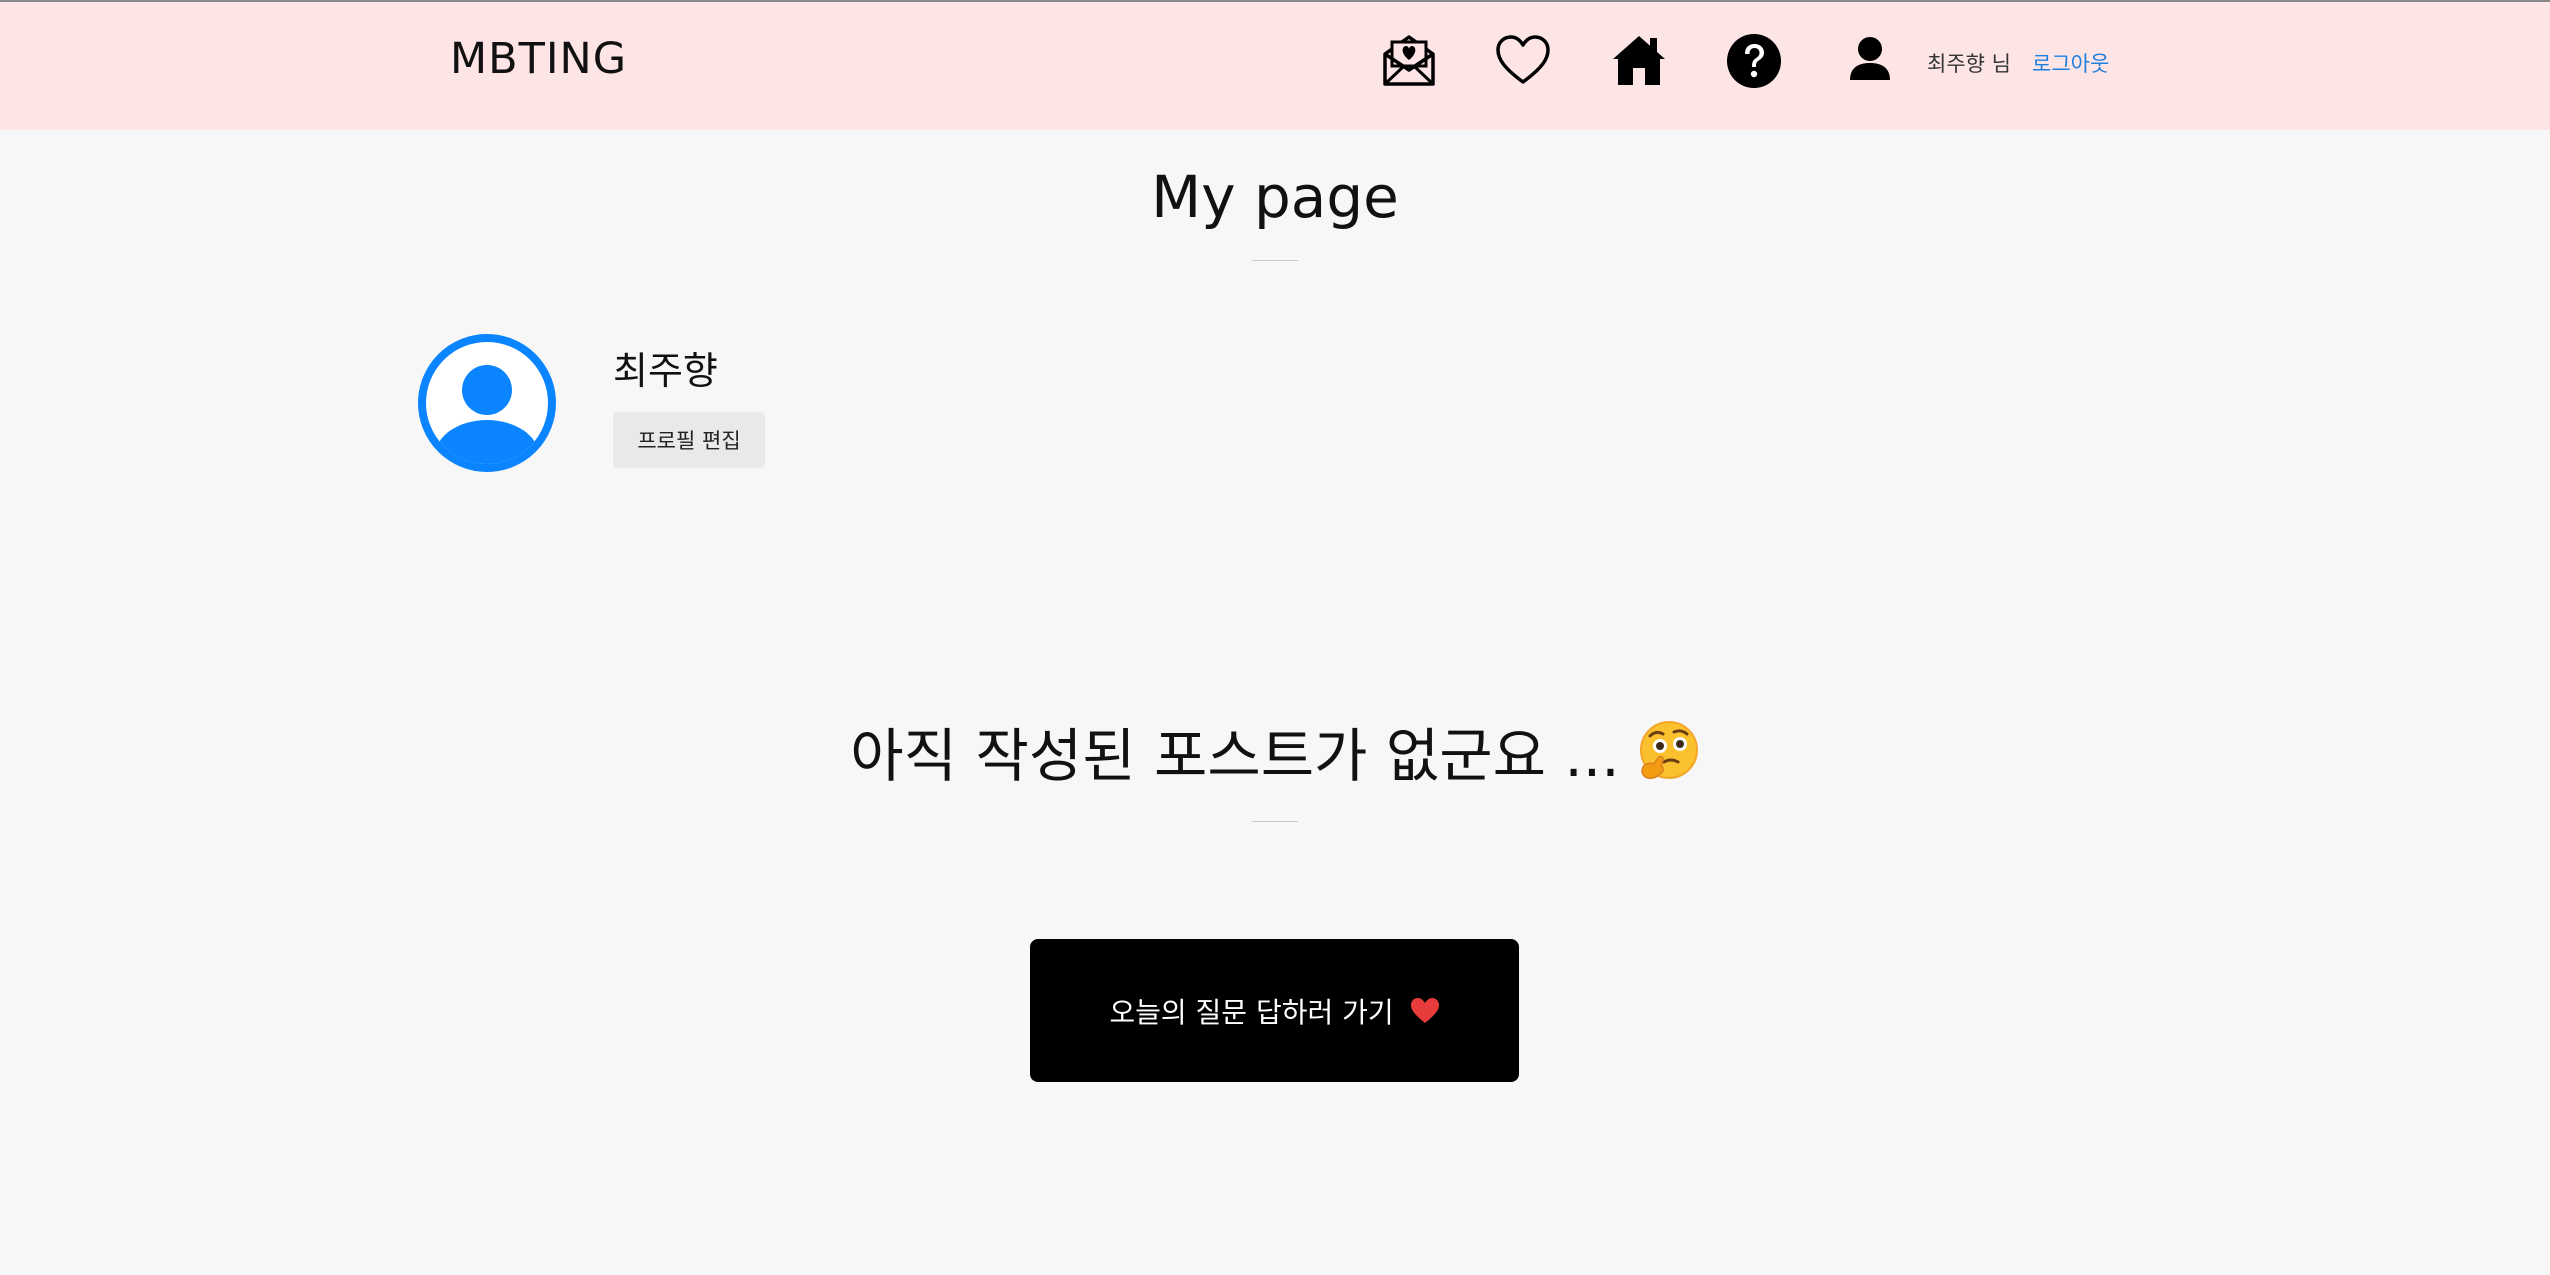 The image size is (2550, 1275). Describe the element at coordinates (1425, 1011) in the screenshot. I see `red-heart-icon` at that location.